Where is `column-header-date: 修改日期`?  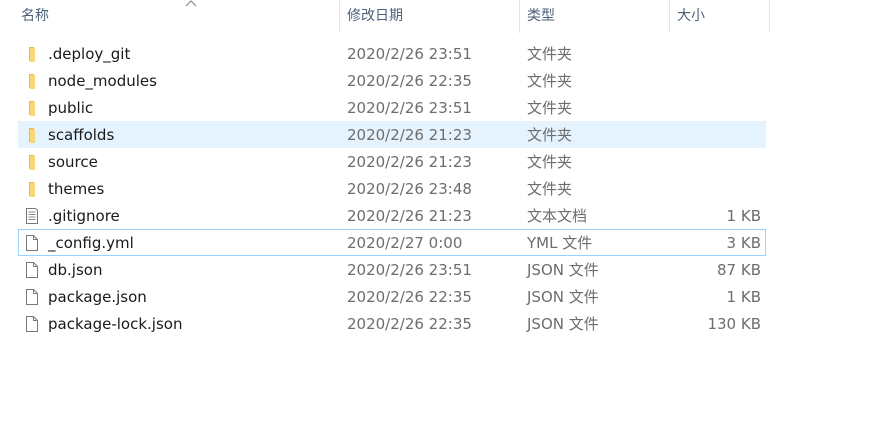
column-header-date: 修改日期 is located at coordinates (430, 16).